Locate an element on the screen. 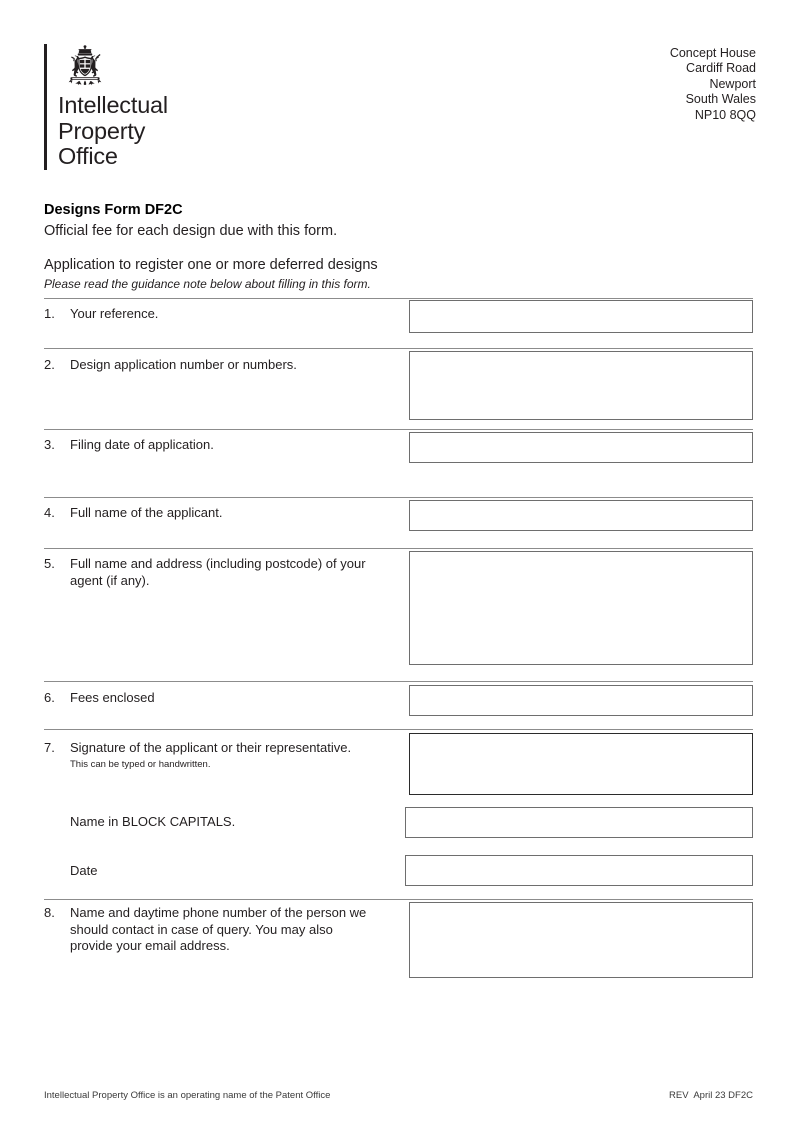 This screenshot has height=1130, width=800. date-label: Date is located at coordinates (214, 871).